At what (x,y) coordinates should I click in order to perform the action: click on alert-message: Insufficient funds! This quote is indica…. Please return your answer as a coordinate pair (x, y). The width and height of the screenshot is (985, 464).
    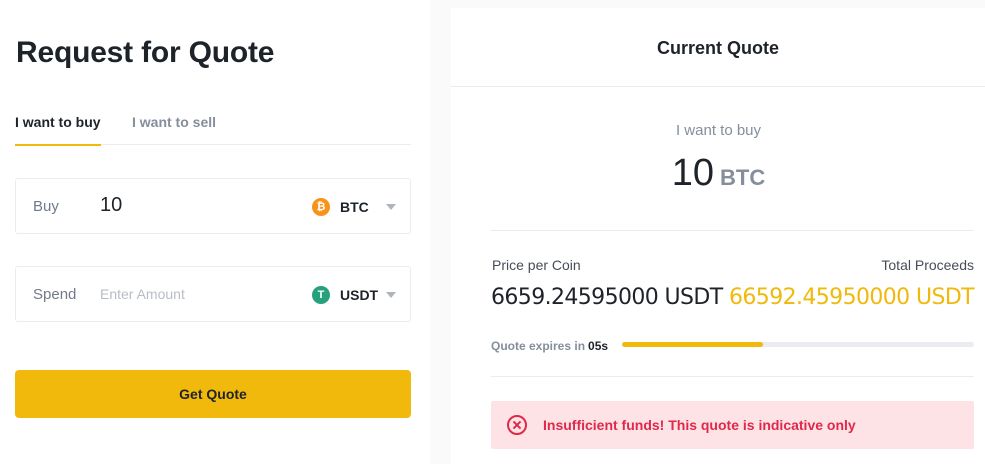
    Looking at the image, I should click on (699, 425).